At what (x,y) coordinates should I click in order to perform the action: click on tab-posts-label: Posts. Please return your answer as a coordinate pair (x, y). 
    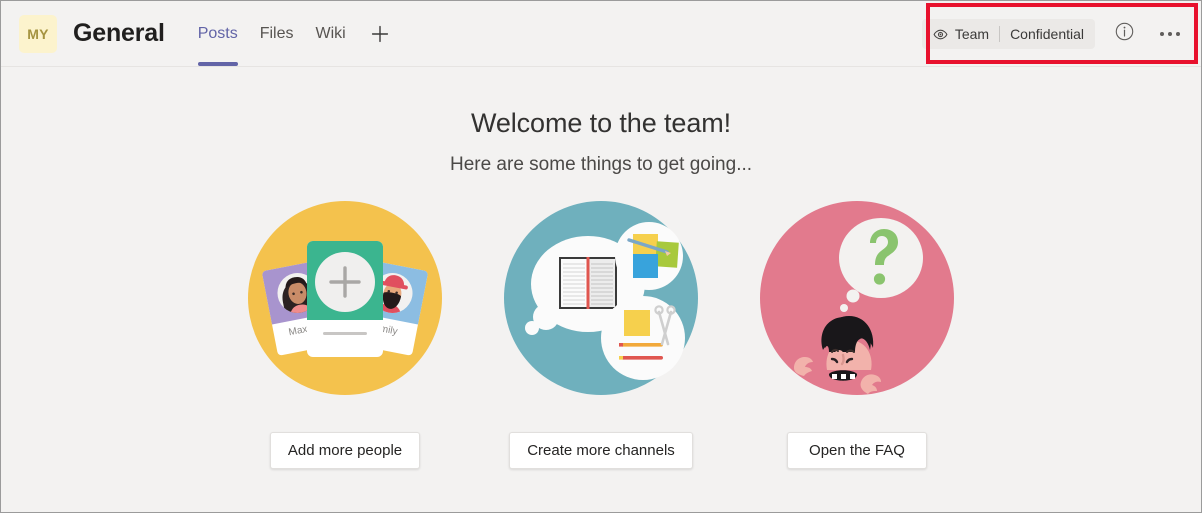
    Looking at the image, I should click on (217, 33).